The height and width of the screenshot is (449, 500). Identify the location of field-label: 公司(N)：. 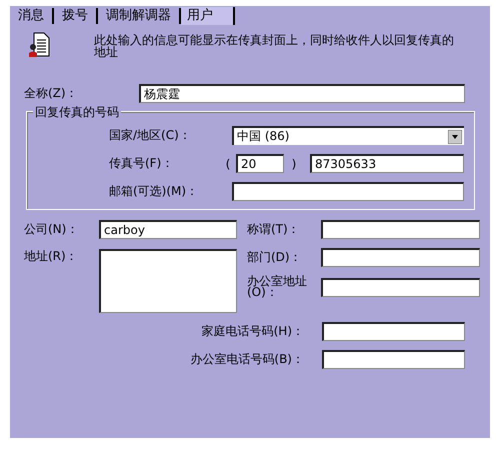
(52, 229).